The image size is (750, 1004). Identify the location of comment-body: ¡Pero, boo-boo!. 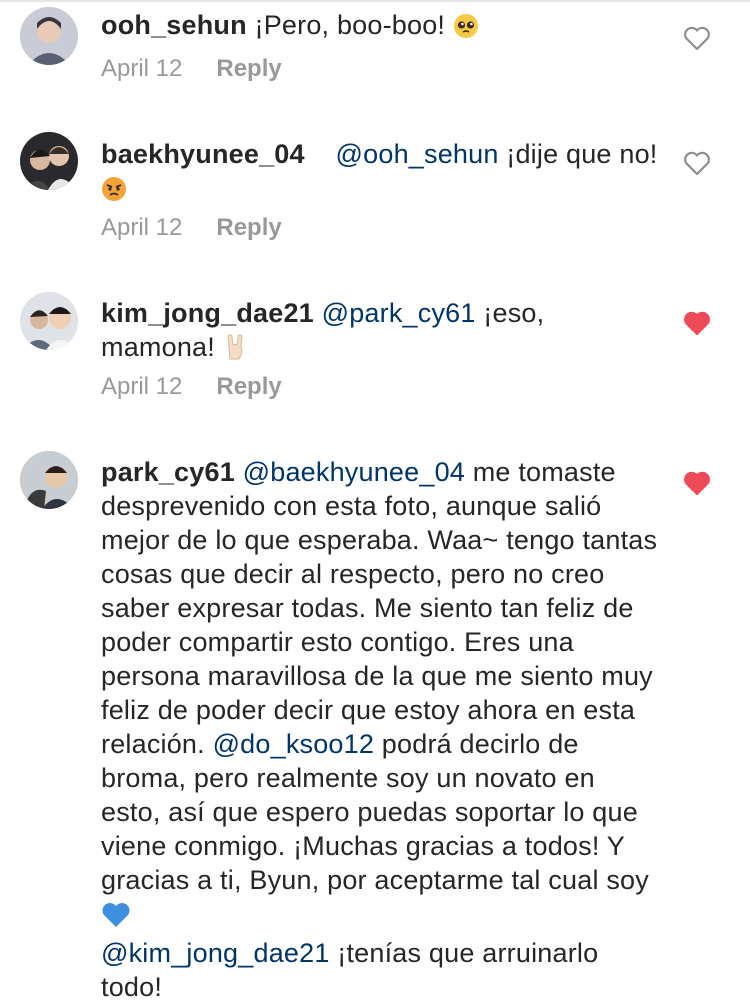
(349, 25).